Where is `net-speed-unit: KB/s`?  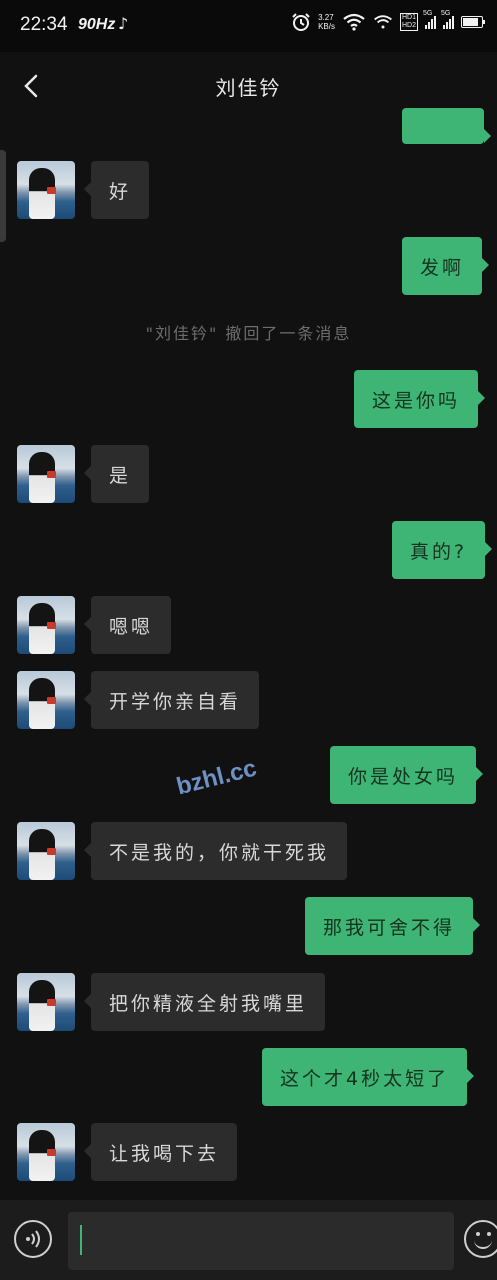
net-speed-unit: KB/s is located at coordinates (326, 26).